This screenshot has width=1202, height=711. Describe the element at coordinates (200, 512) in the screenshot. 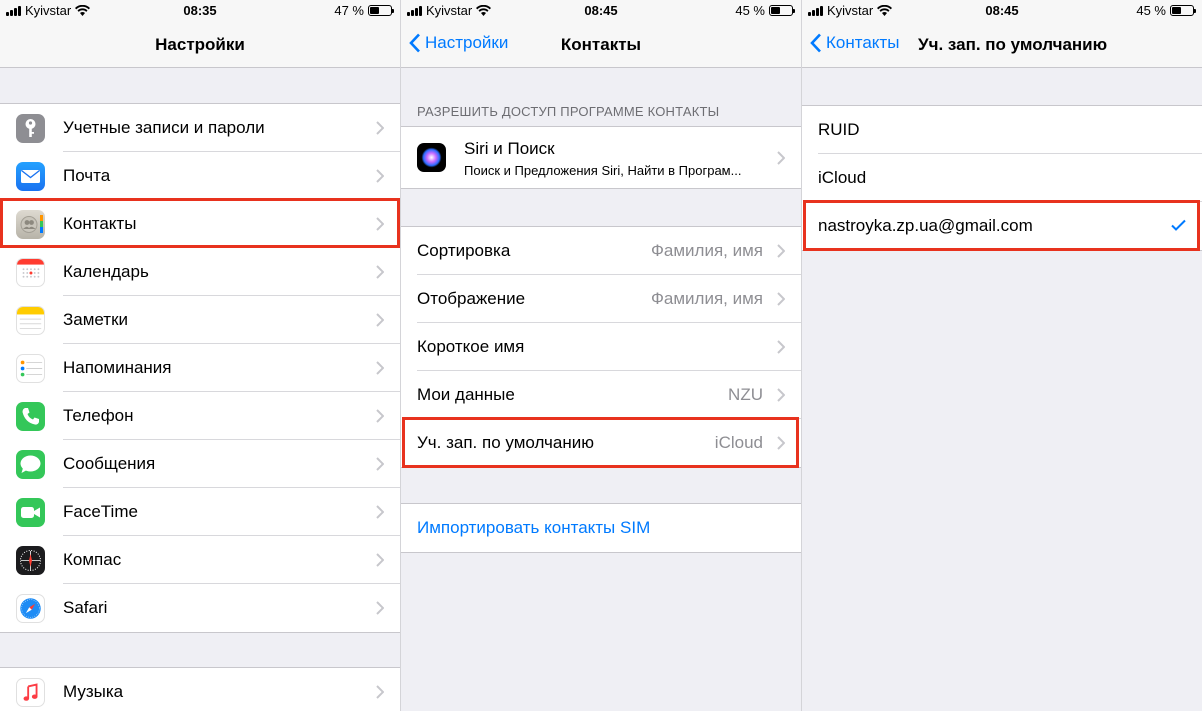

I see `settings-item-facetime: FaceTime` at that location.